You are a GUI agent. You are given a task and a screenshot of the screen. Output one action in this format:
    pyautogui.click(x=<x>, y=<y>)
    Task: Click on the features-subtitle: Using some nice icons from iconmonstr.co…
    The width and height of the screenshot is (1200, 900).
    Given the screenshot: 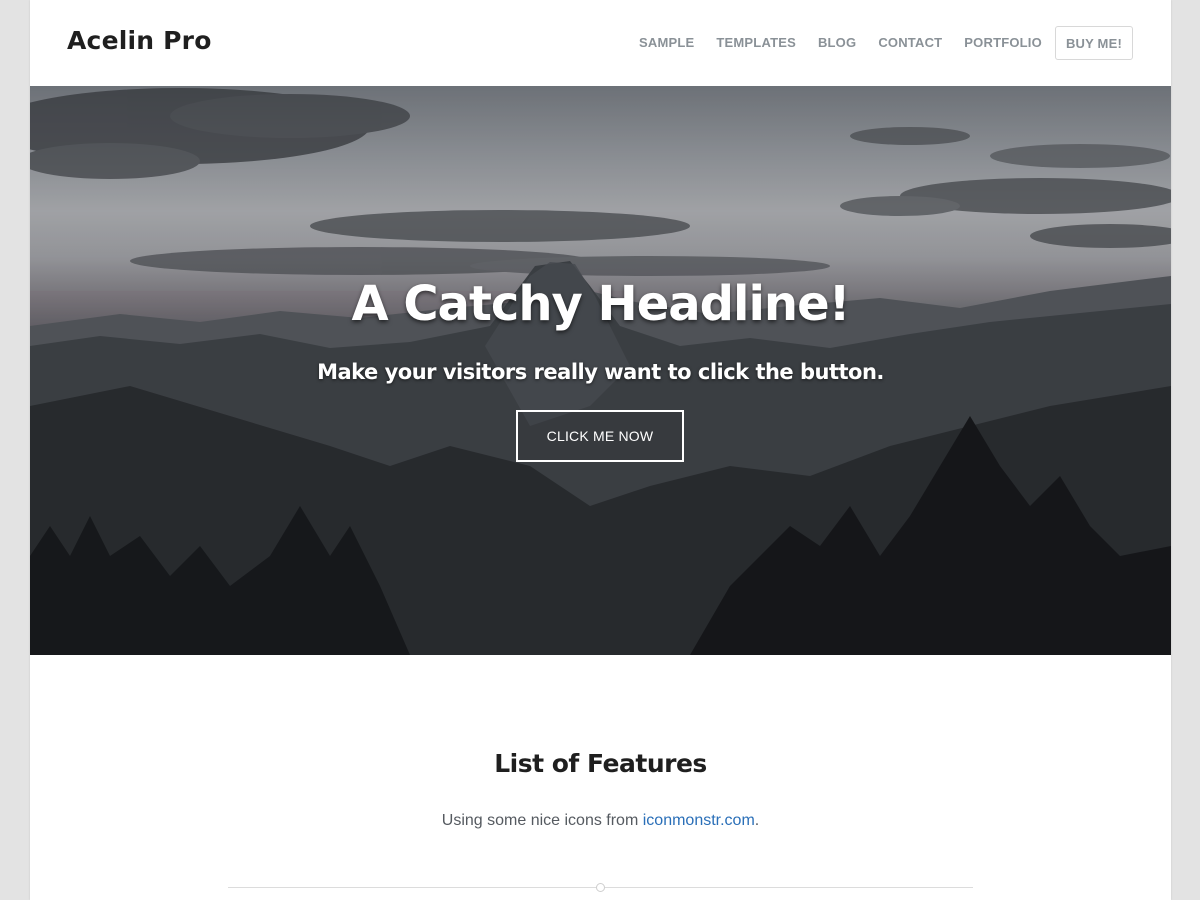 What is the action you would take?
    pyautogui.click(x=600, y=821)
    